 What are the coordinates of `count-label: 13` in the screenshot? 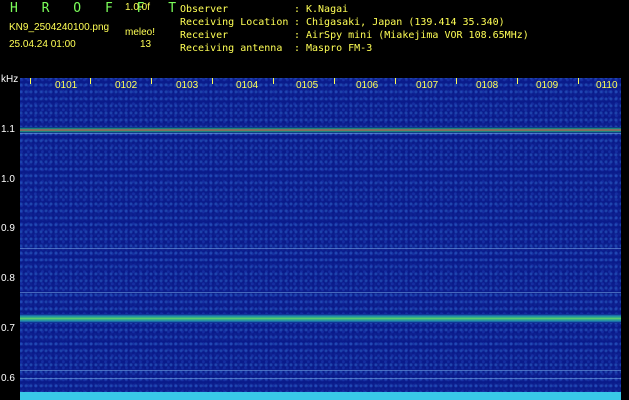 It's located at (146, 44).